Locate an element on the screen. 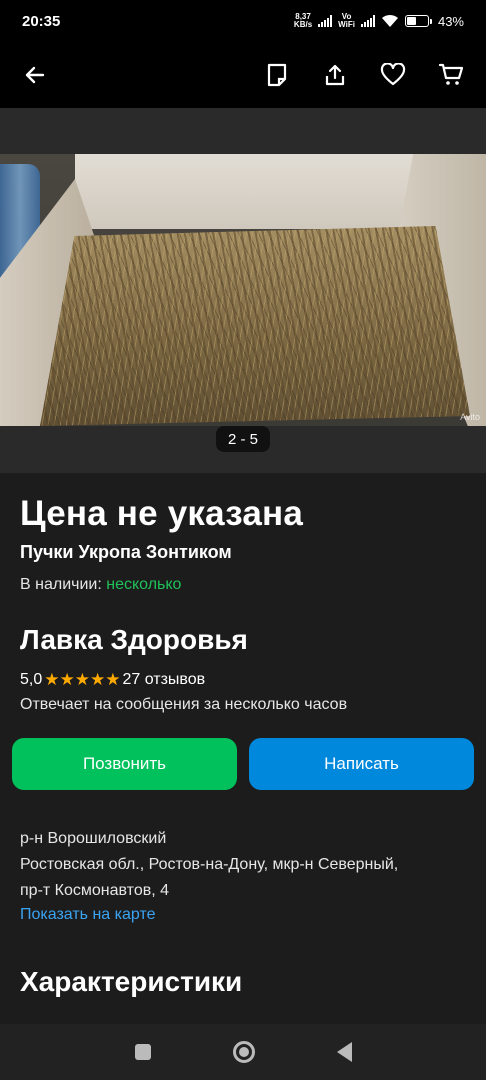 The width and height of the screenshot is (486, 1080). call-button: Позвонить is located at coordinates (124, 764).